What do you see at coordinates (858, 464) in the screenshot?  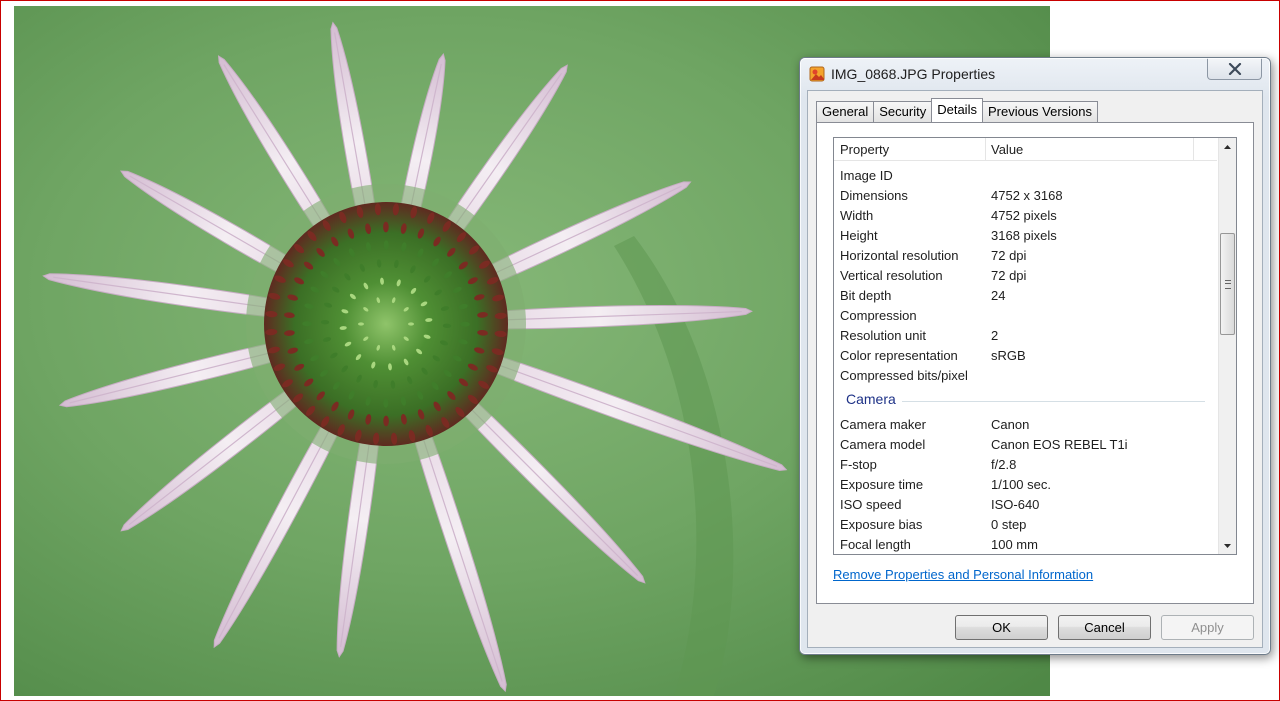 I see `property-name: F-stop` at bounding box center [858, 464].